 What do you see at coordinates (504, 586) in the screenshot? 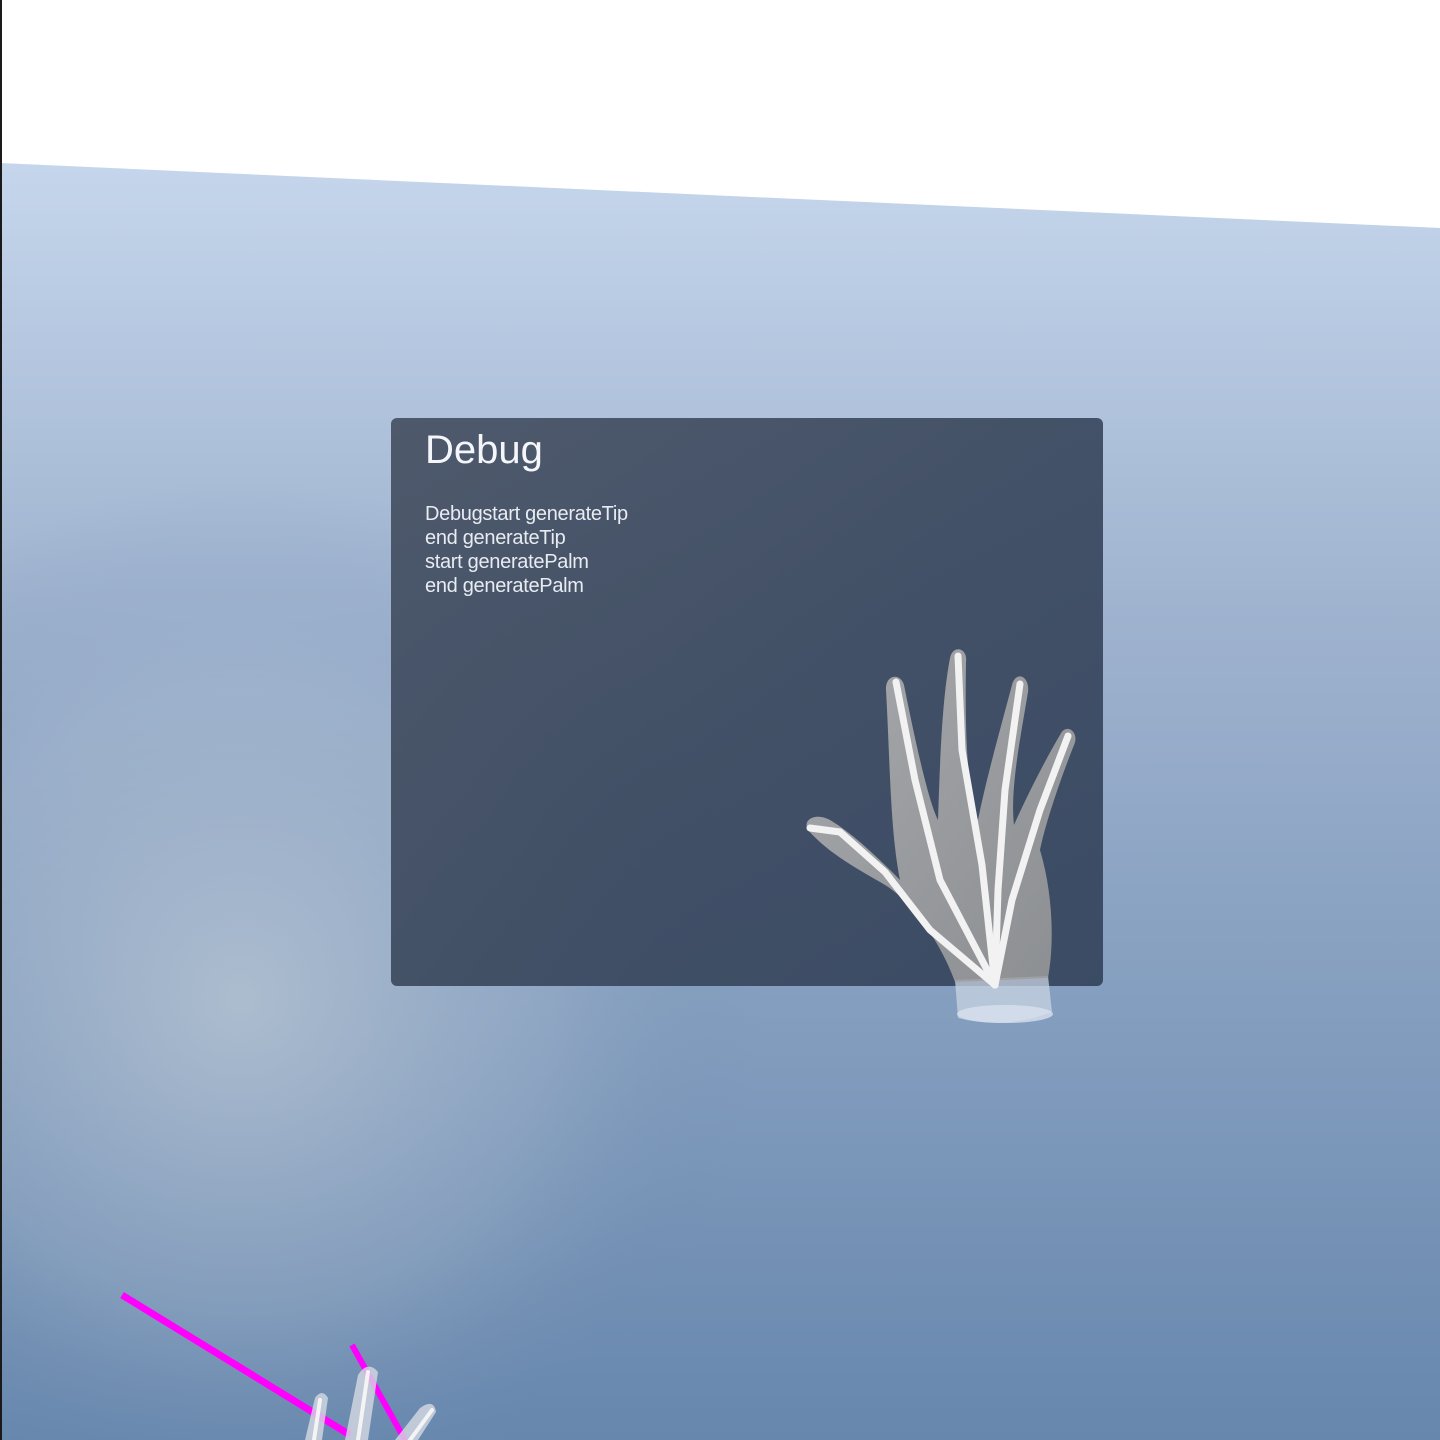
I see `debug-log-line: end generatePalm` at bounding box center [504, 586].